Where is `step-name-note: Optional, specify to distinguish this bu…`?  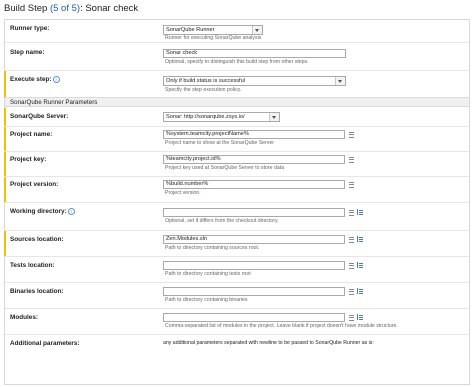
step-name-note: Optional, specify to distinguish this bu… is located at coordinates (237, 62).